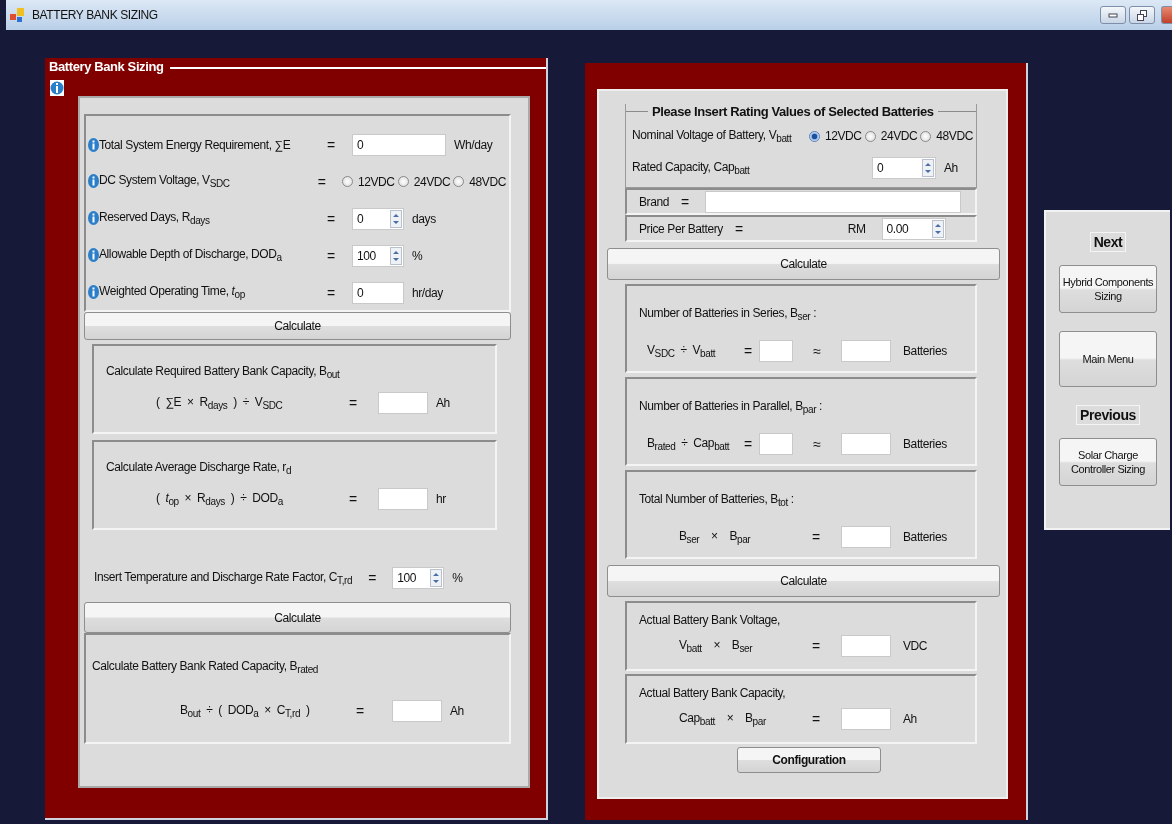 The width and height of the screenshot is (1172, 824). Describe the element at coordinates (1166, 15) in the screenshot. I see `close-button` at that location.